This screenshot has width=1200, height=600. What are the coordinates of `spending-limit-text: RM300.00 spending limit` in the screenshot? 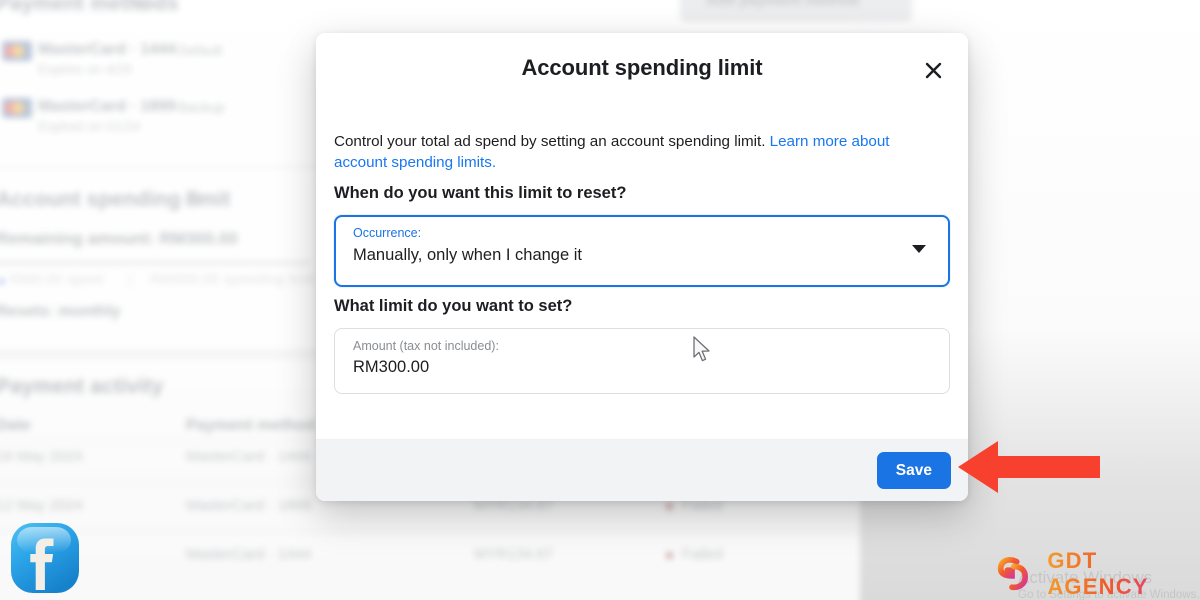 It's located at (233, 279).